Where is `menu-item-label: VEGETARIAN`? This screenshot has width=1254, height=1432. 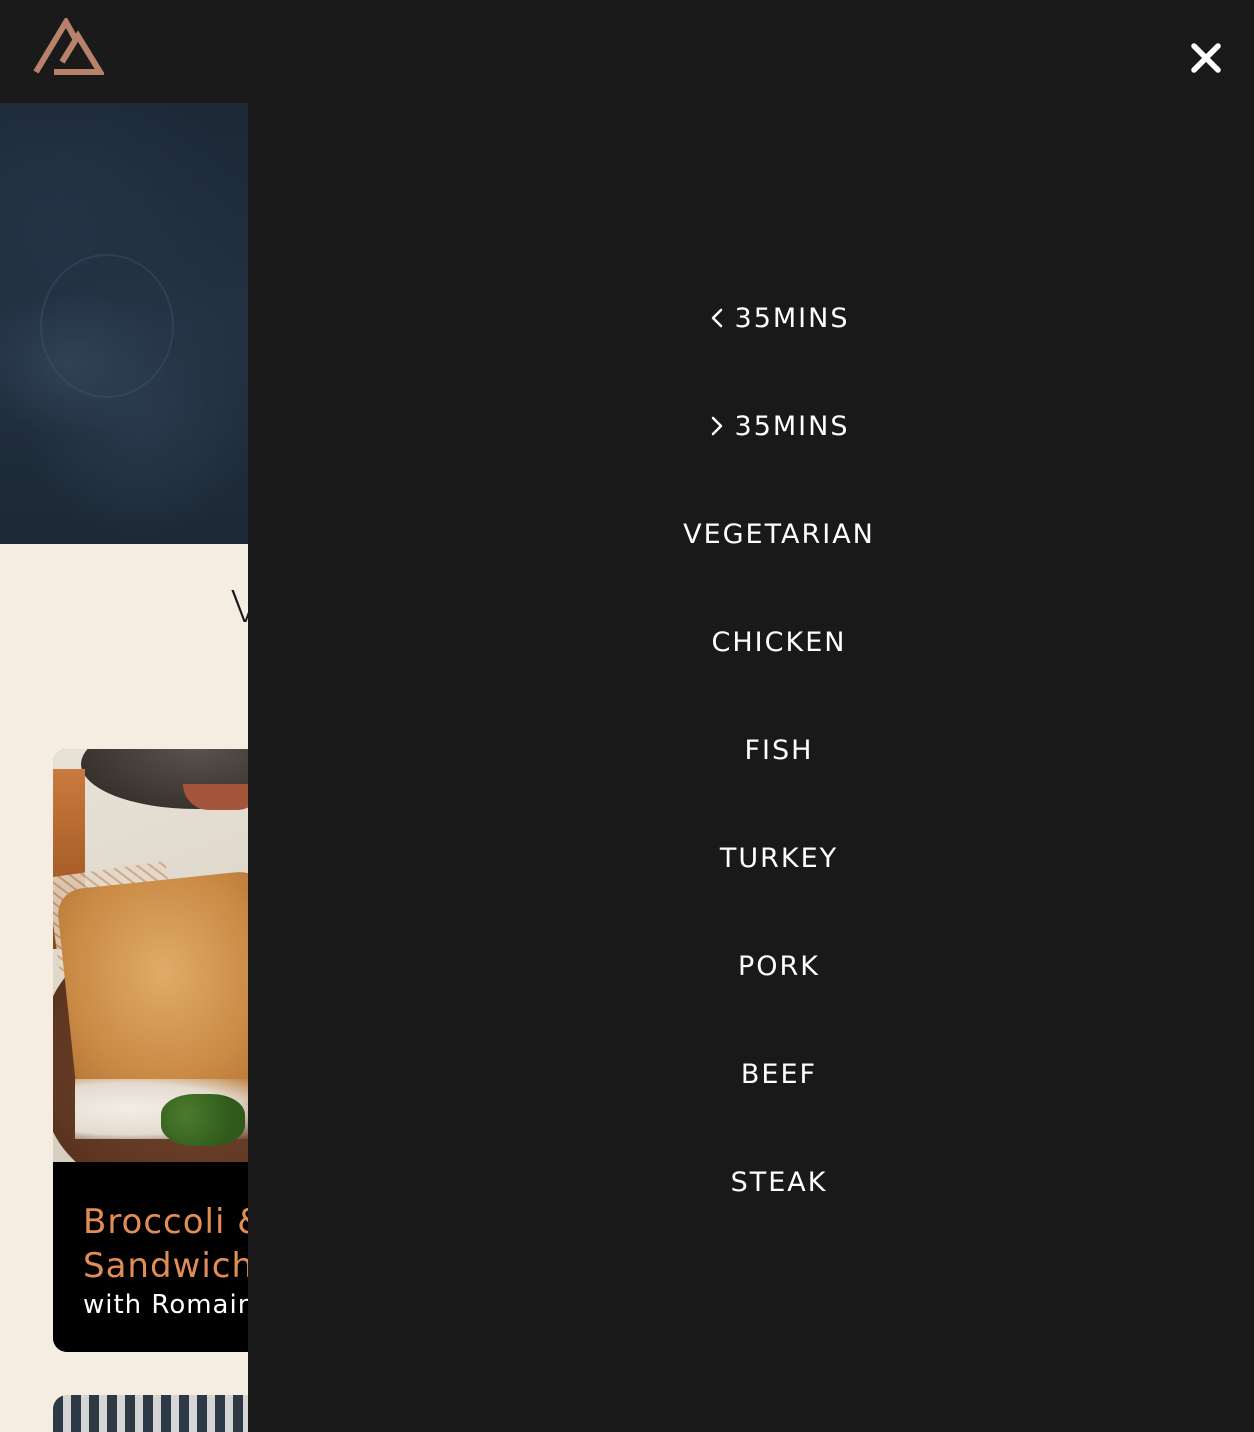
menu-item-label: VEGETARIAN is located at coordinates (779, 534).